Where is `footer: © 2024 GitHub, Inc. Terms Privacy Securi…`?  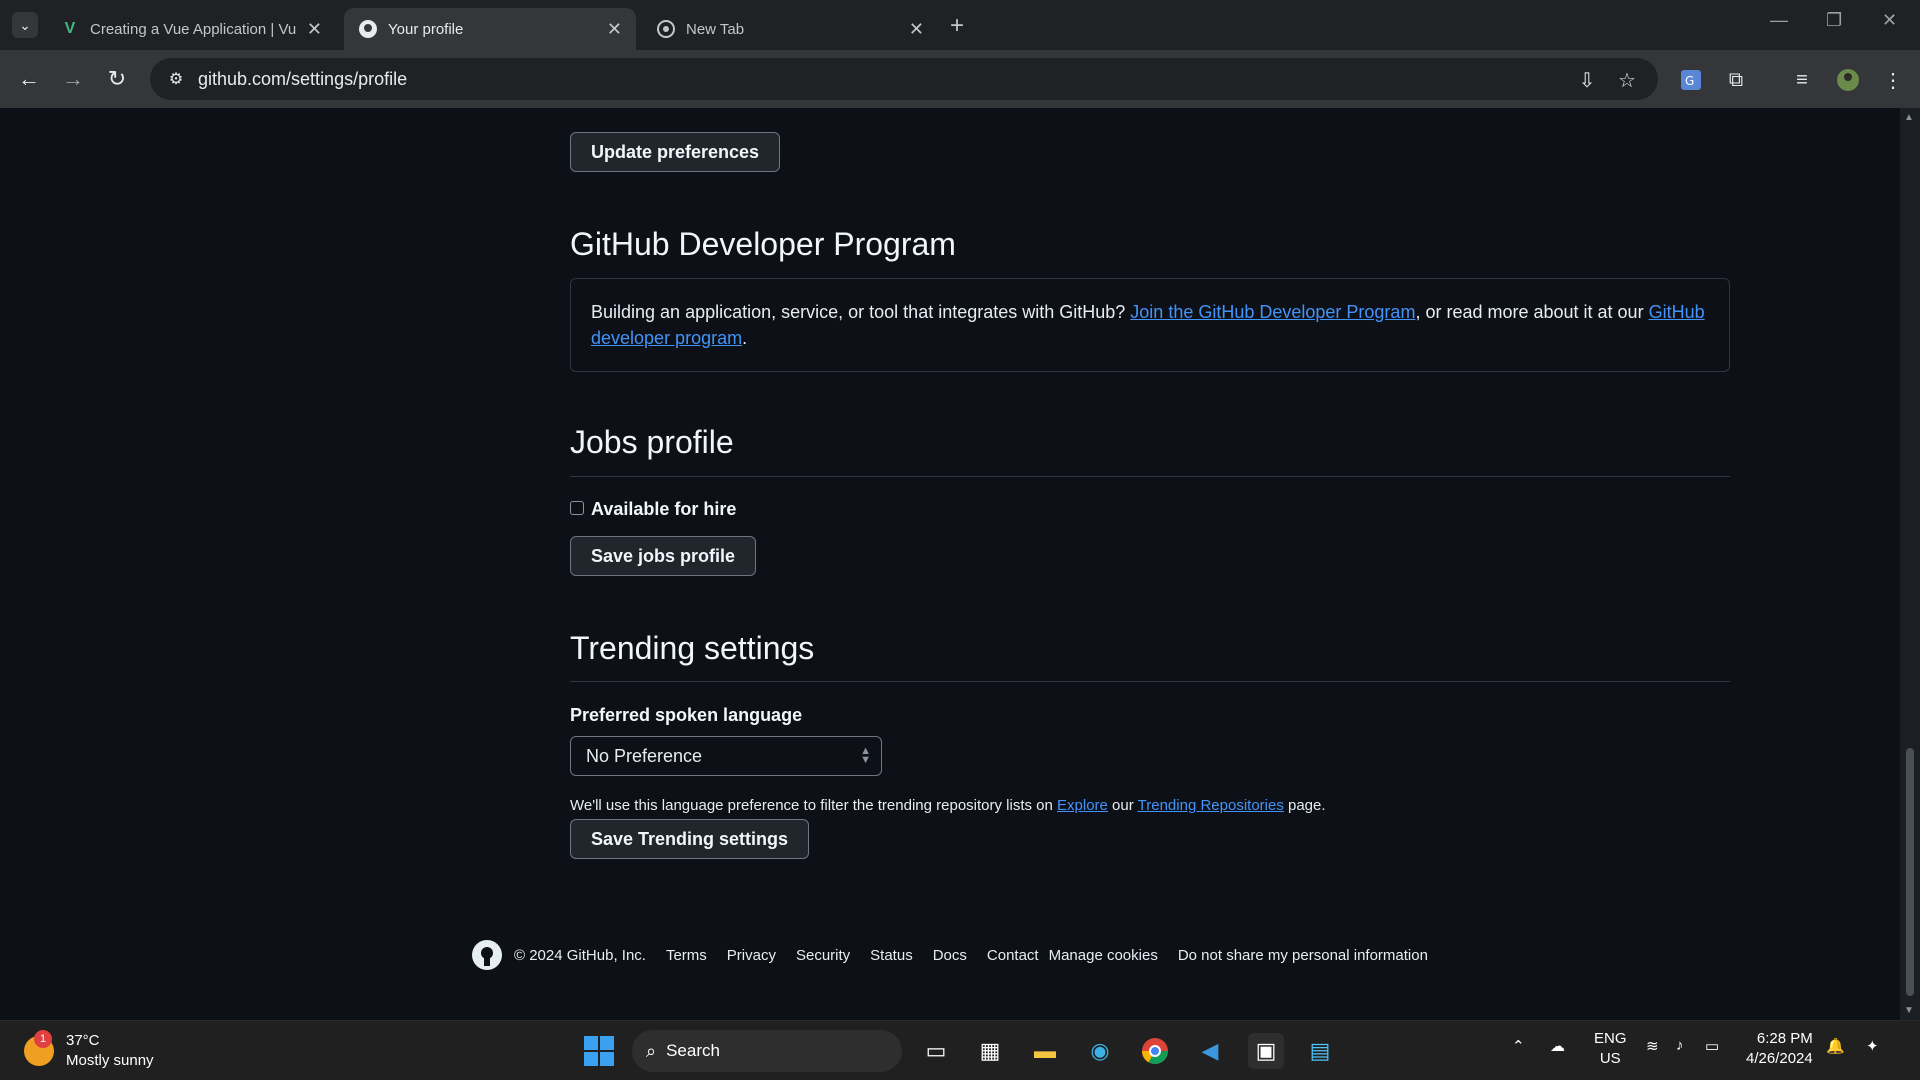
footer: © 2024 GitHub, Inc. Terms Privacy Securi… is located at coordinates (960, 955).